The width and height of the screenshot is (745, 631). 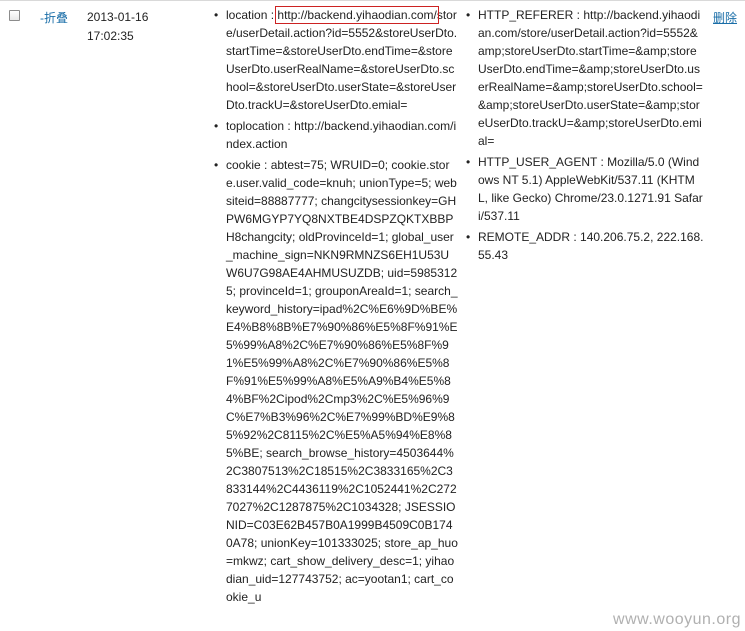 What do you see at coordinates (118, 17) in the screenshot?
I see `timestamp-date: 2013-01-16` at bounding box center [118, 17].